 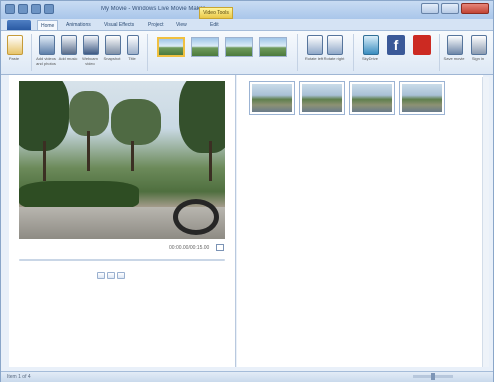 I want to click on skydrive-icon, so click(x=371, y=45).